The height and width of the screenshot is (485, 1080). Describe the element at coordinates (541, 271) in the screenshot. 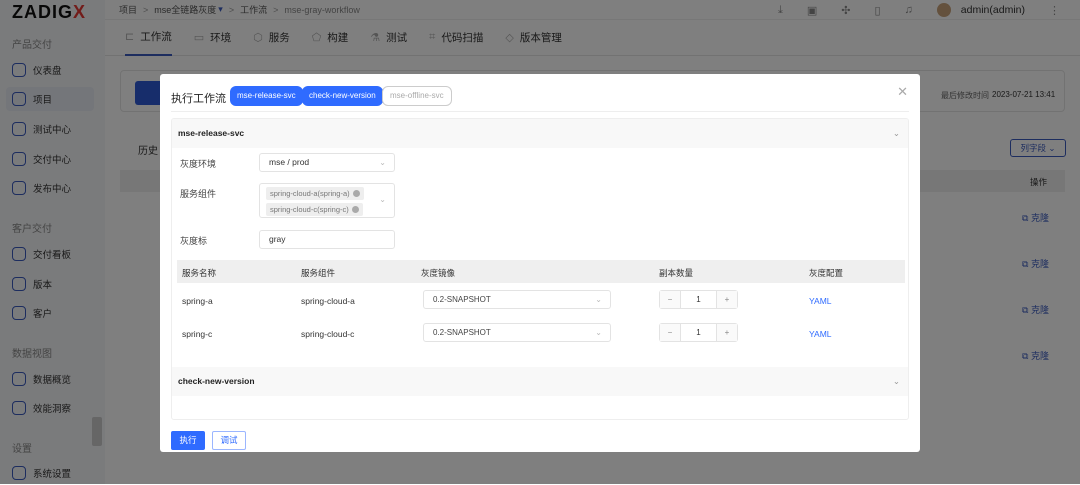

I see `services-table-header` at that location.